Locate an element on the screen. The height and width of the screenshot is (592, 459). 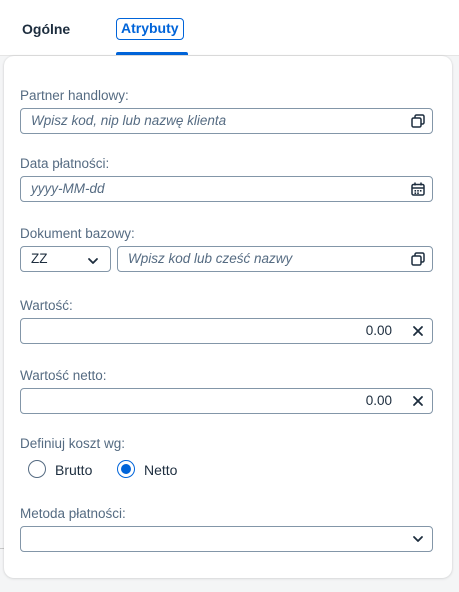
net-value-amount: 0.00 is located at coordinates (378, 400).